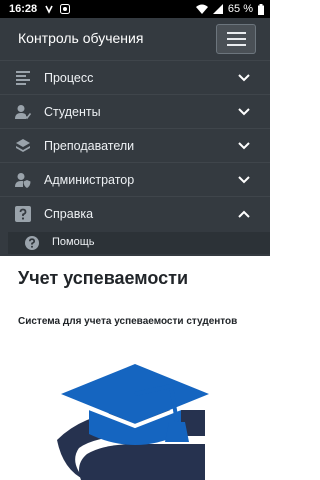  Describe the element at coordinates (69, 78) in the screenshot. I see `menu-item-label: Процесс` at that location.